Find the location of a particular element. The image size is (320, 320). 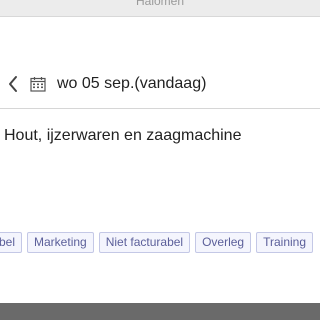

entry-description: Hout, ijzerwaren en zaagmachine is located at coordinates (122, 136).